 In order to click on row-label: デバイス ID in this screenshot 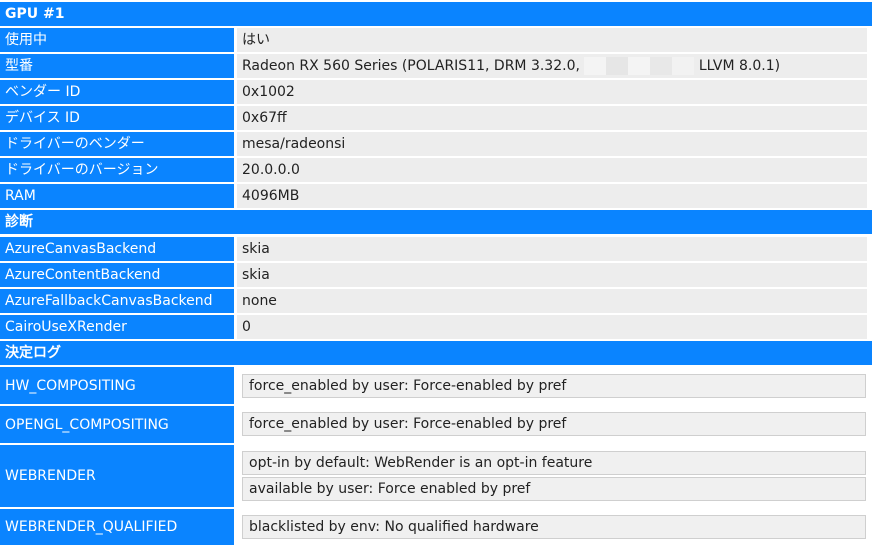, I will do `click(117, 118)`.